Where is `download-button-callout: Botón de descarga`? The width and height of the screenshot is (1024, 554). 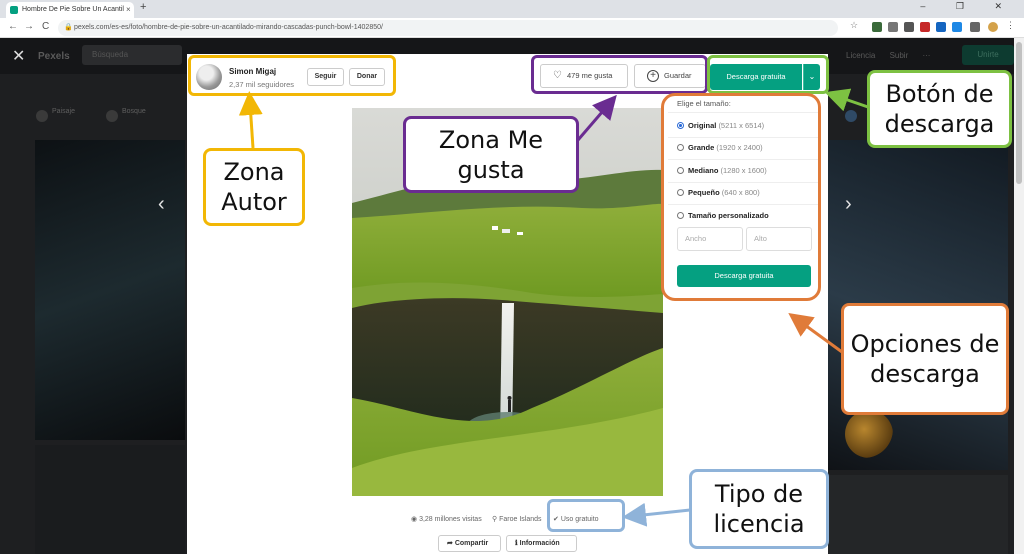
download-button-callout: Botón de descarga is located at coordinates (939, 109).